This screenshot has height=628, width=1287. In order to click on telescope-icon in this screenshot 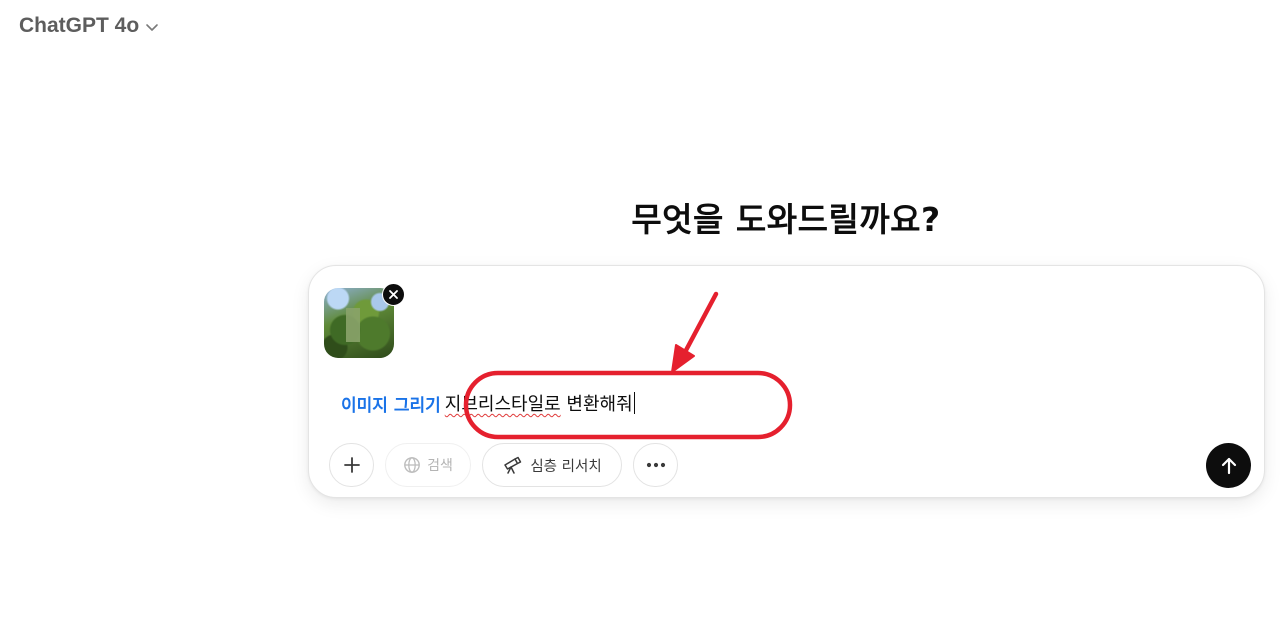, I will do `click(513, 465)`.